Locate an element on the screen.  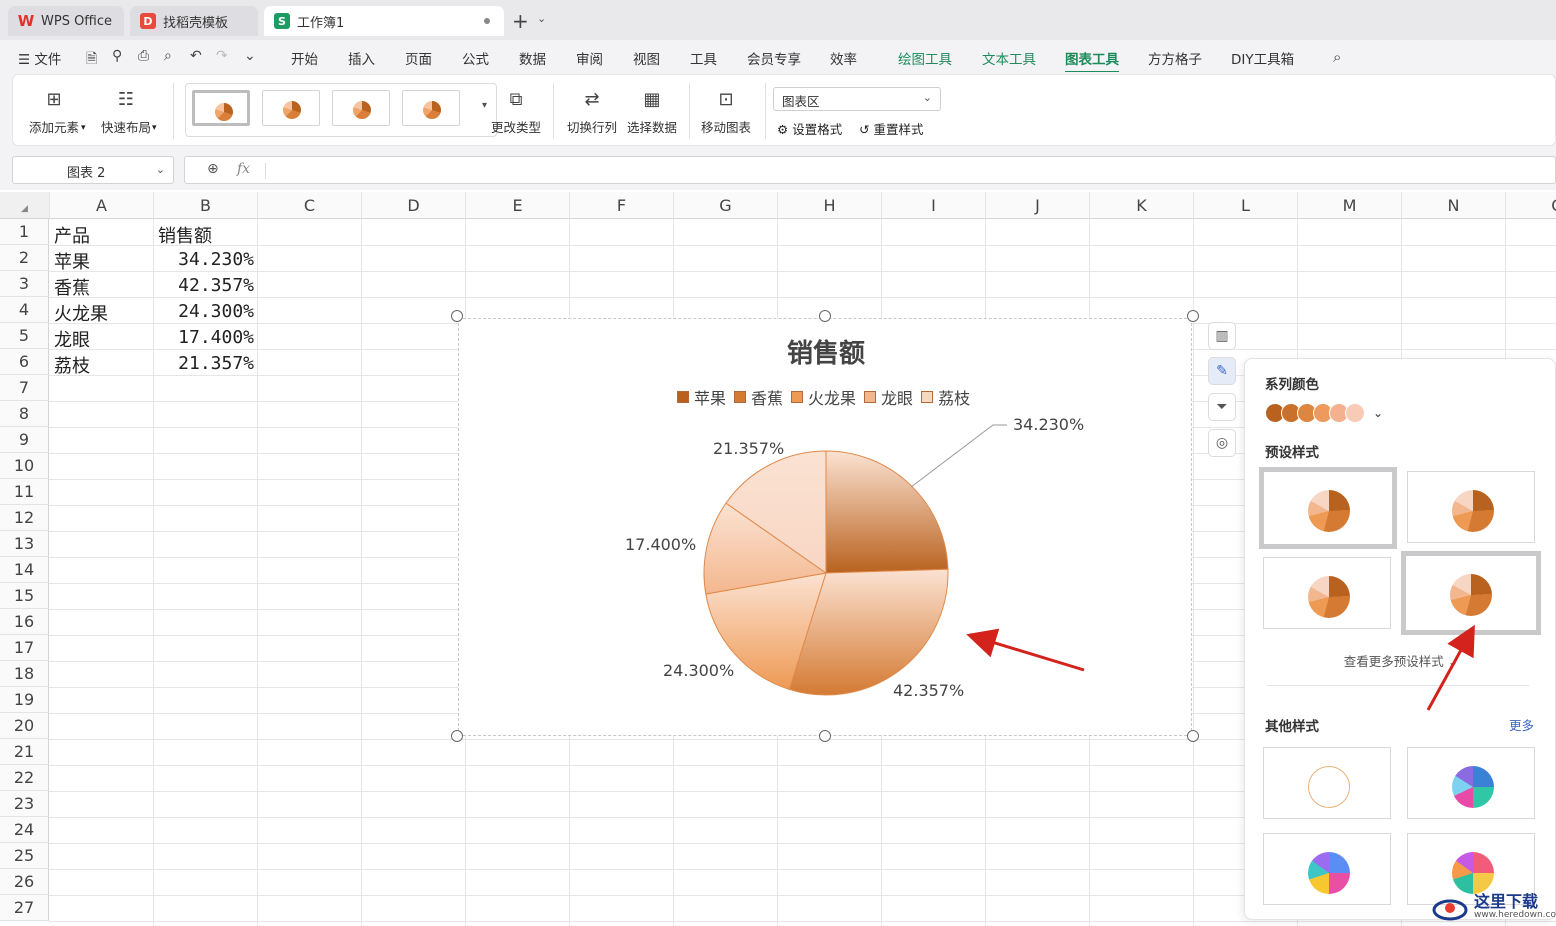
row-header: 11 is located at coordinates (24, 492).